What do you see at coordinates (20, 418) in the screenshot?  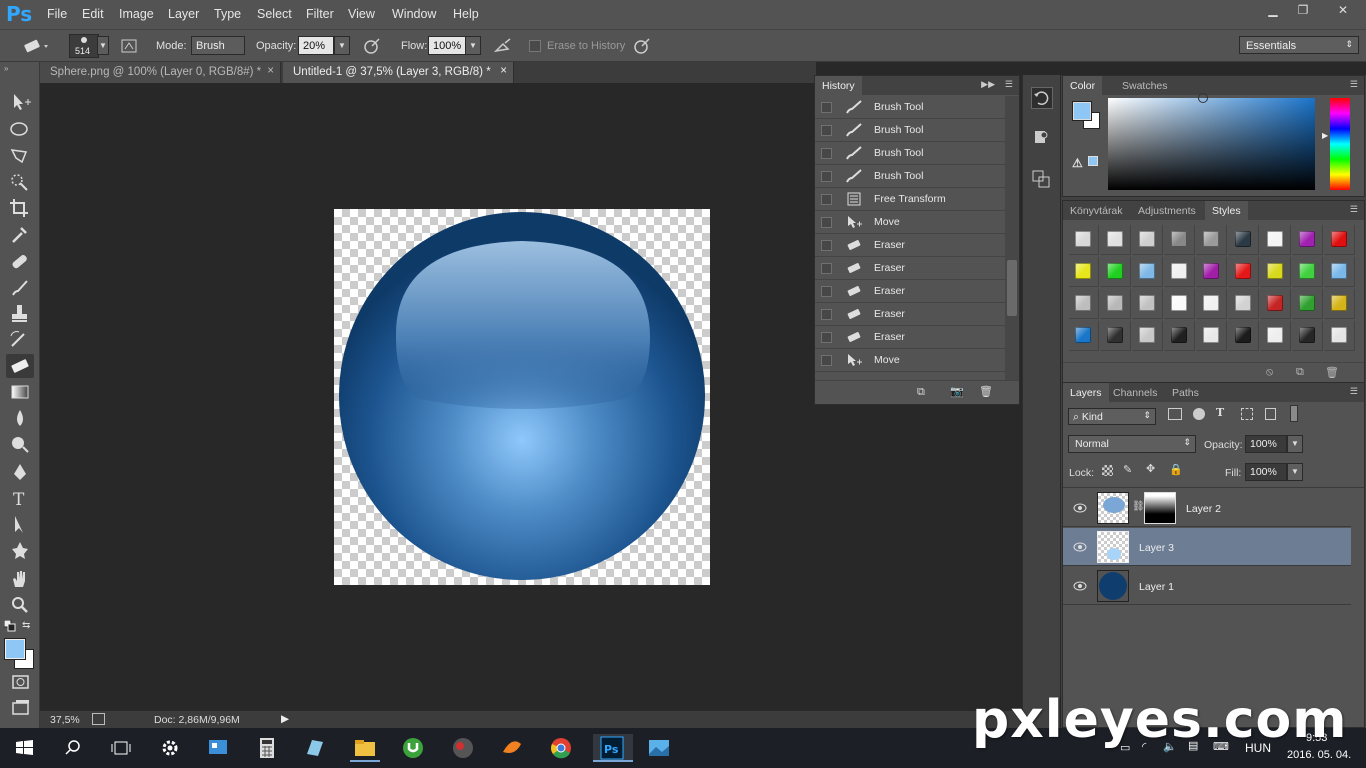 I see `blur-tool-icon` at bounding box center [20, 418].